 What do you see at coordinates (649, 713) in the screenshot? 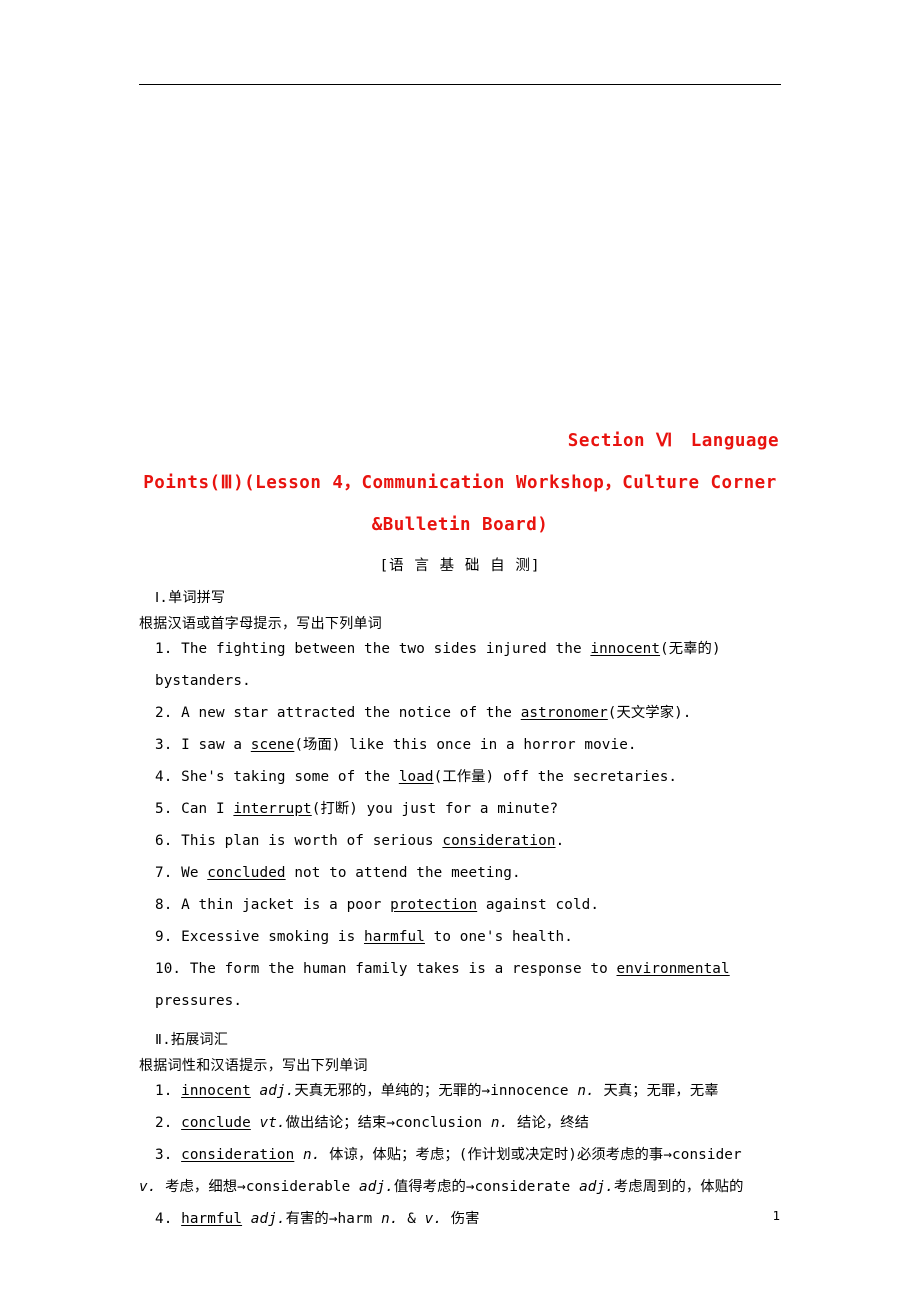
I see `item-text: (天文学家).` at bounding box center [649, 713].